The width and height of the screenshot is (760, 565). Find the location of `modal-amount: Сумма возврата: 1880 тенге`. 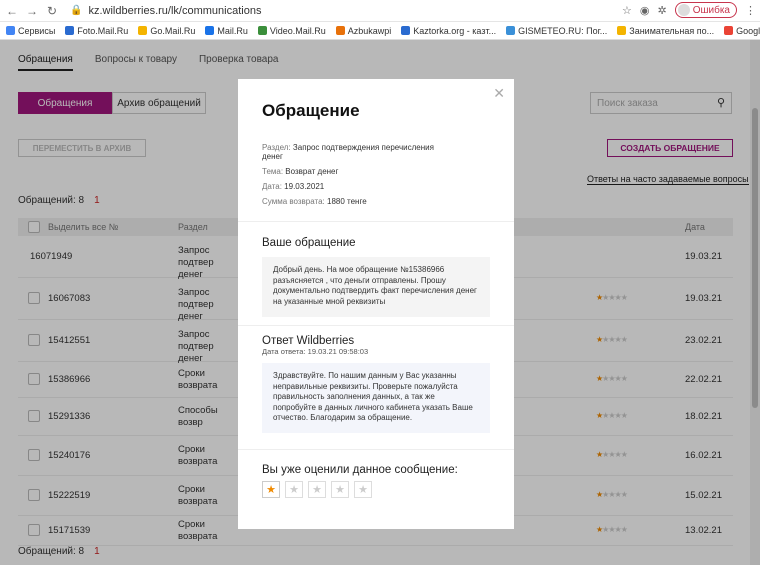

modal-amount: Сумма возврата: 1880 тенге is located at coordinates (314, 201).